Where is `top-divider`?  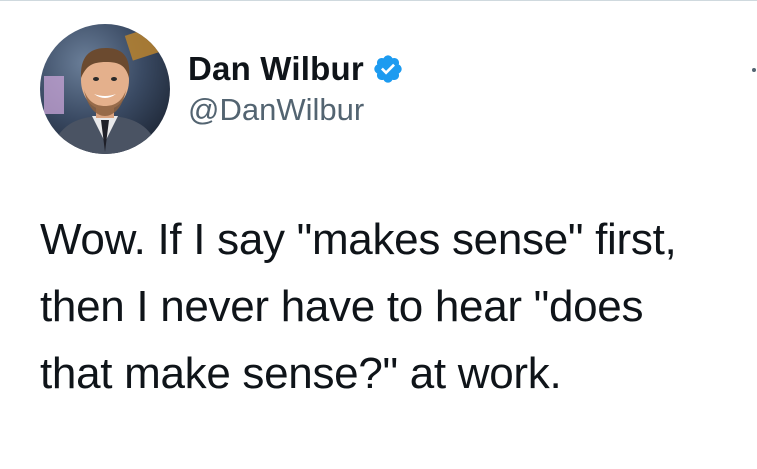
top-divider is located at coordinates (378, 0).